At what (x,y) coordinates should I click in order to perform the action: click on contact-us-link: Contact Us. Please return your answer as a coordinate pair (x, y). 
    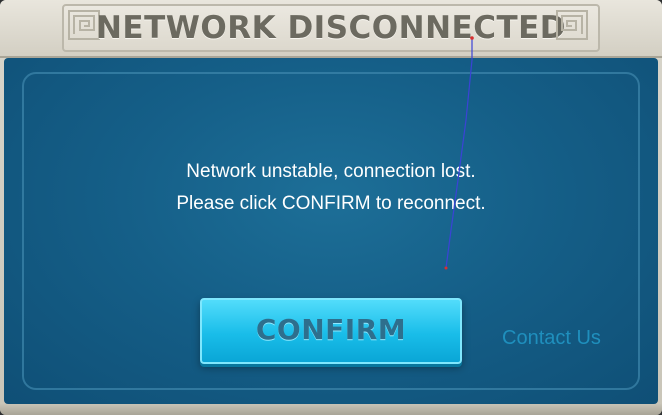
    Looking at the image, I should click on (551, 338).